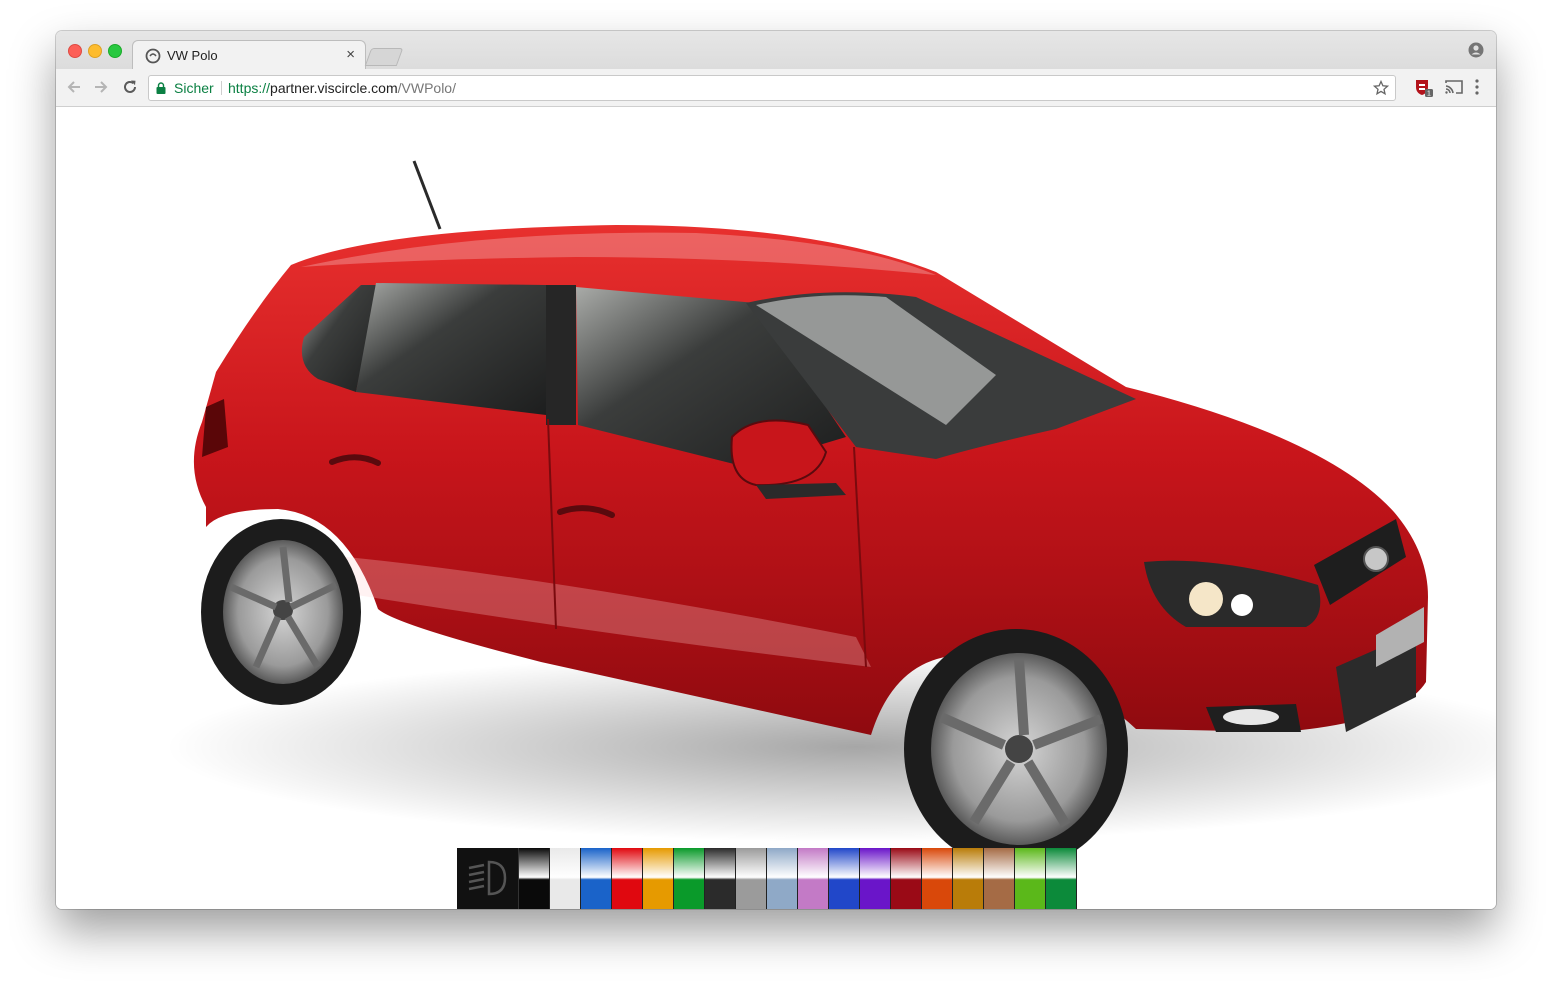  What do you see at coordinates (1381, 88) in the screenshot?
I see `star-icon` at bounding box center [1381, 88].